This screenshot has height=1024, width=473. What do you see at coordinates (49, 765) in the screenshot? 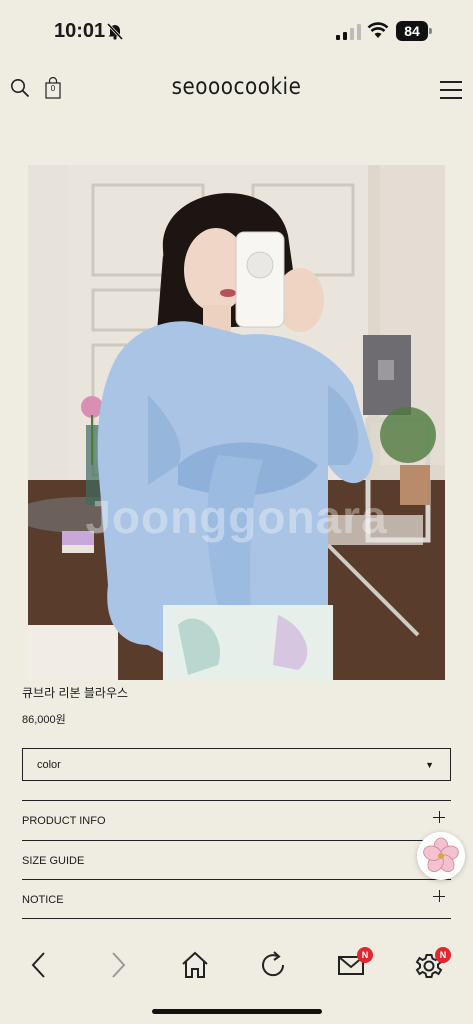
I see `option-label: color` at bounding box center [49, 765].